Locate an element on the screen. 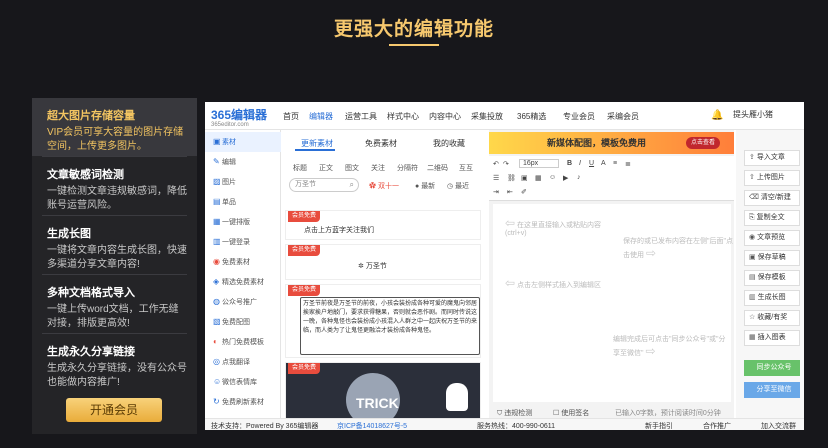 The width and height of the screenshot is (828, 448). filter-label: 最新 is located at coordinates (428, 186).